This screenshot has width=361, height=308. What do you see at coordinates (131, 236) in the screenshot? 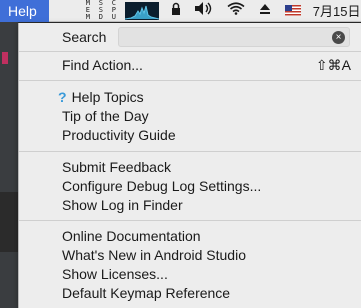
I see `menu-item-online-documentation: Online Documentation` at bounding box center [131, 236].